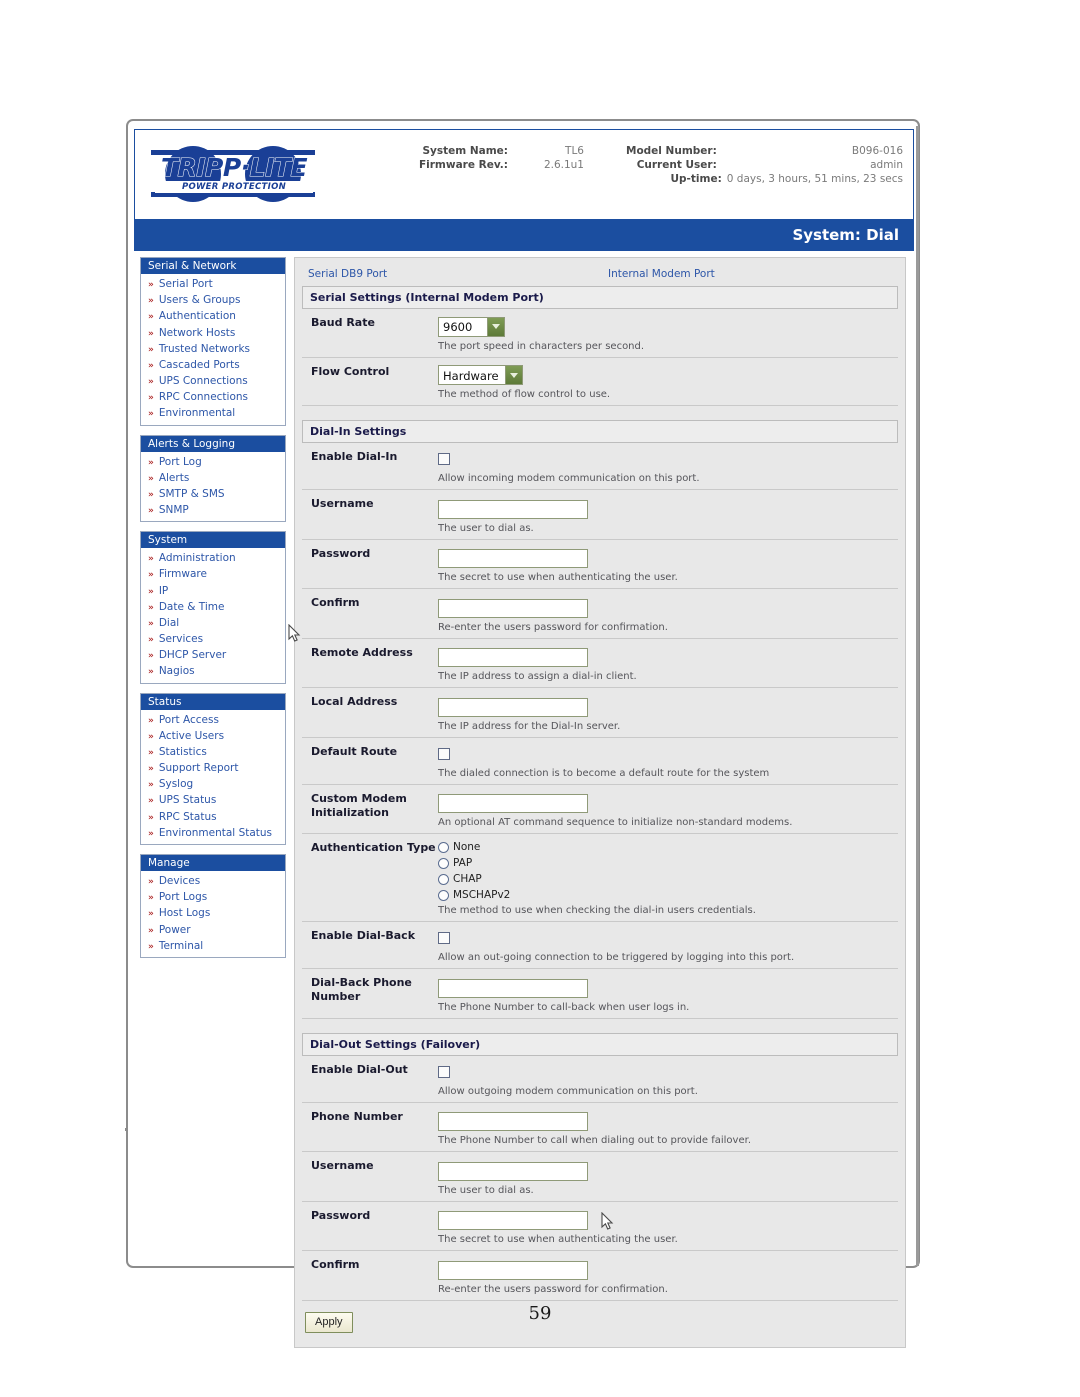  I want to click on sidebar-item-label: Administration, so click(197, 558).